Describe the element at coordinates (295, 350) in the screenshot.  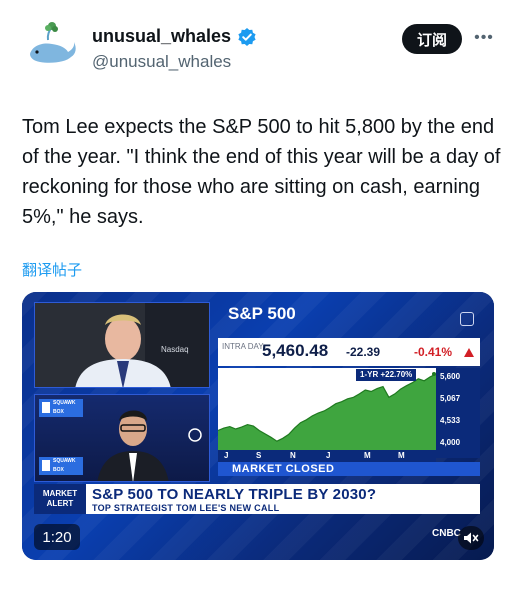
I see `stock-price: 5,460.48` at that location.